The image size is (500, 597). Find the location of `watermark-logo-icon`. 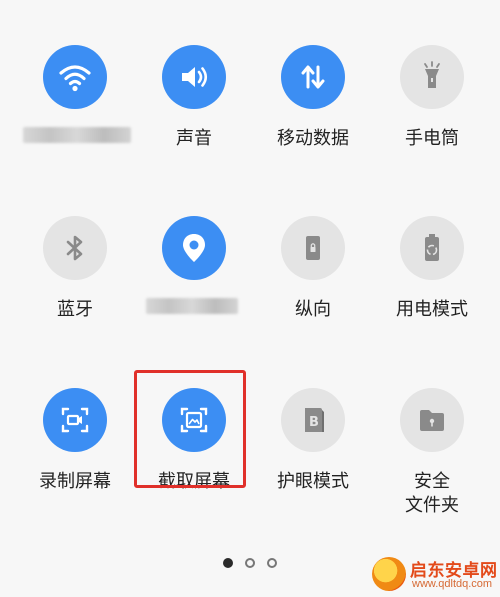

watermark-logo-icon is located at coordinates (389, 574).